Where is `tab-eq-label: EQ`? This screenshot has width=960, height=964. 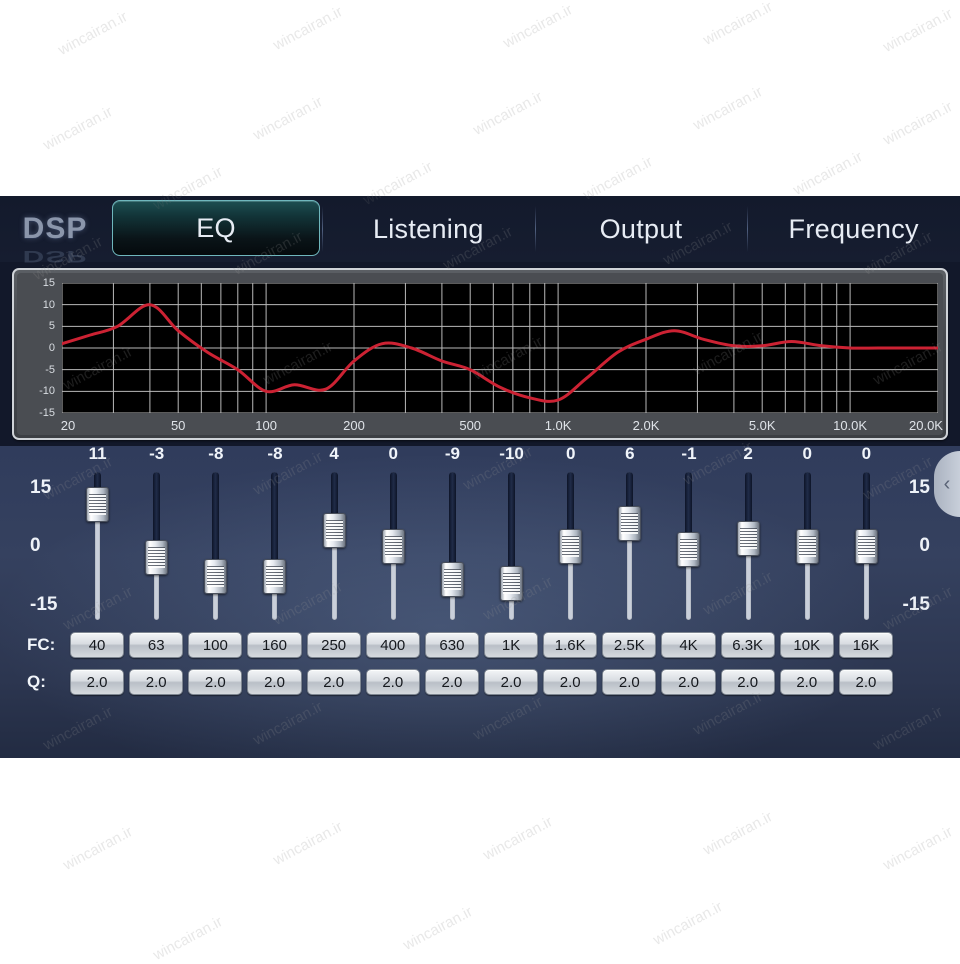
tab-eq-label: EQ is located at coordinates (216, 227).